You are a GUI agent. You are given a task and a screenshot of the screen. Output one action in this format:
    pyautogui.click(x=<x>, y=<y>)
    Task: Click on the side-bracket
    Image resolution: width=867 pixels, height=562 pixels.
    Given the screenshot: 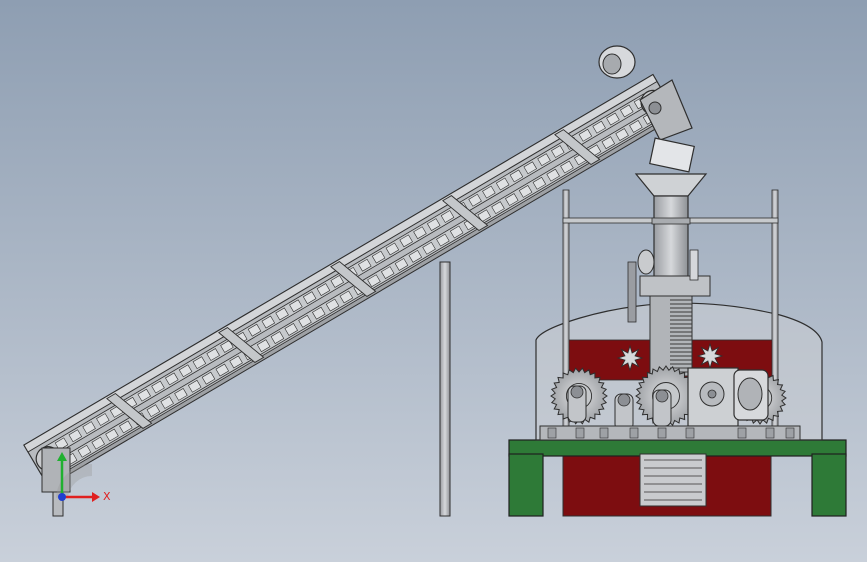 What is the action you would take?
    pyautogui.click(x=694, y=265)
    